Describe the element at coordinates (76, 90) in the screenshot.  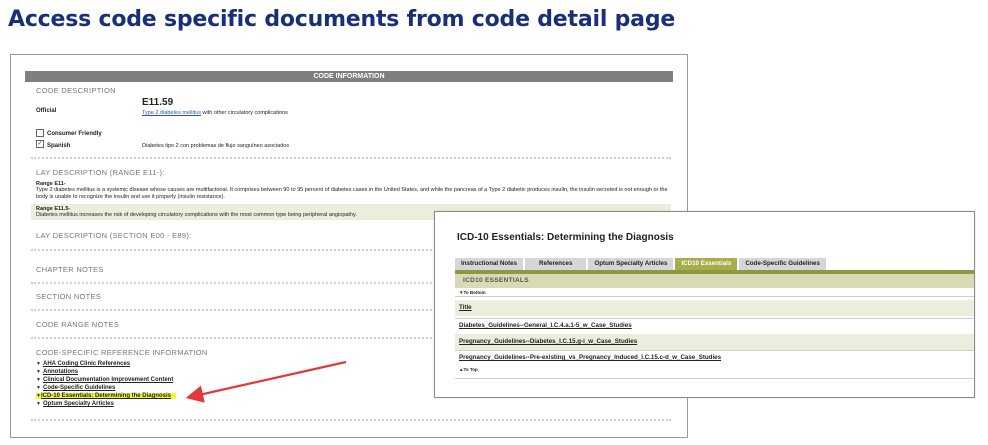
I see `code-description-heading: CODE DESCRIPTION` at that location.